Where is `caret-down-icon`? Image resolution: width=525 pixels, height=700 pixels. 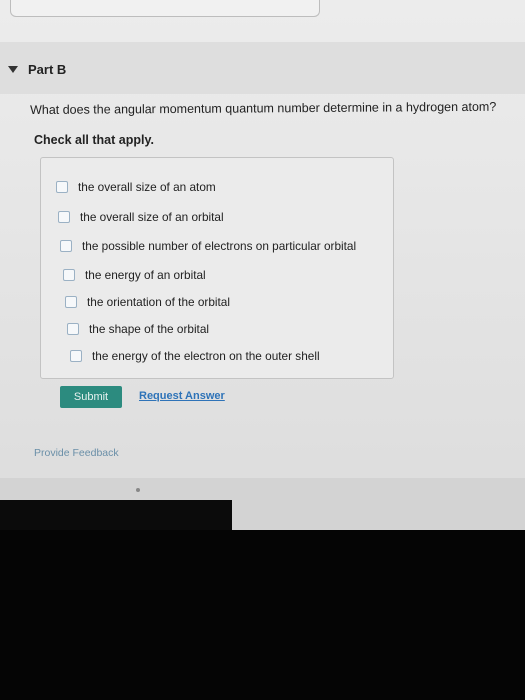 caret-down-icon is located at coordinates (13, 69).